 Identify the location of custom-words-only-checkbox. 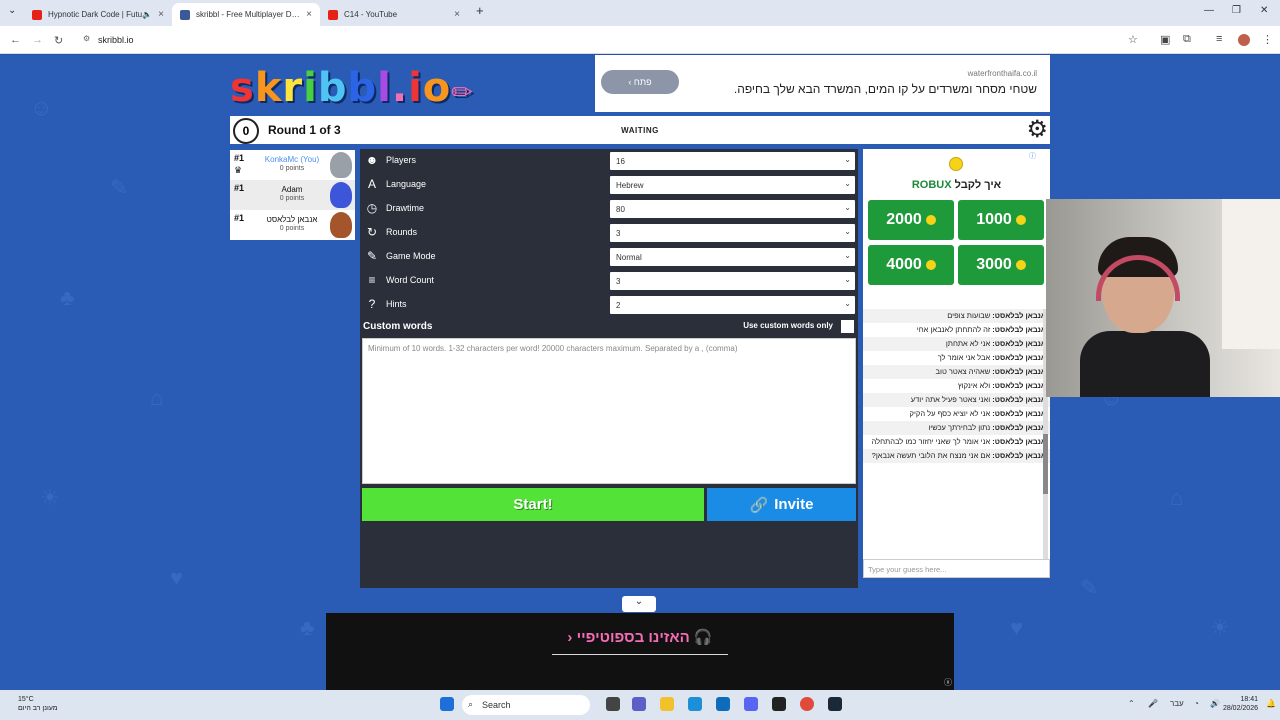
(847, 326).